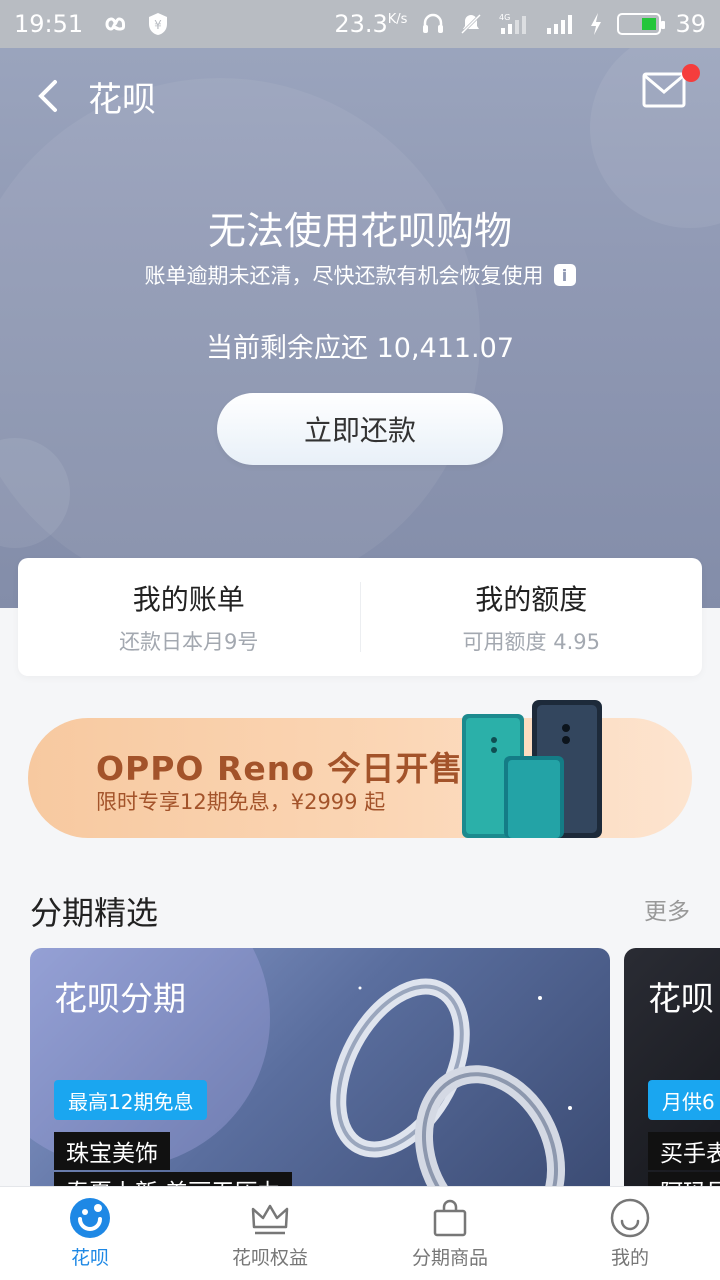 The height and width of the screenshot is (1280, 720). I want to click on tab-label: 花呗权益, so click(269, 1258).